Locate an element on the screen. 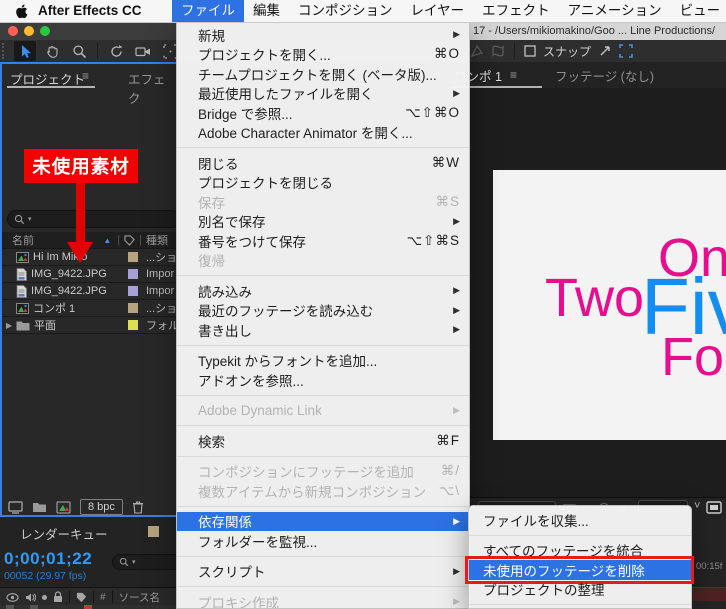  project-item-row: コンポ 1 ...ショ is located at coordinates (89, 308).